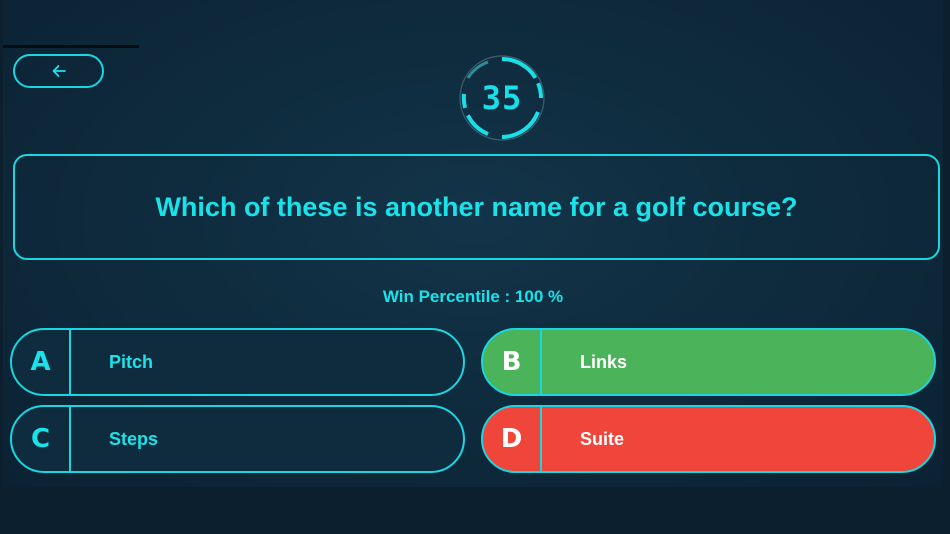 Image resolution: width=950 pixels, height=534 pixels. Describe the element at coordinates (708, 439) in the screenshot. I see `answer-option-d: D Suite` at that location.